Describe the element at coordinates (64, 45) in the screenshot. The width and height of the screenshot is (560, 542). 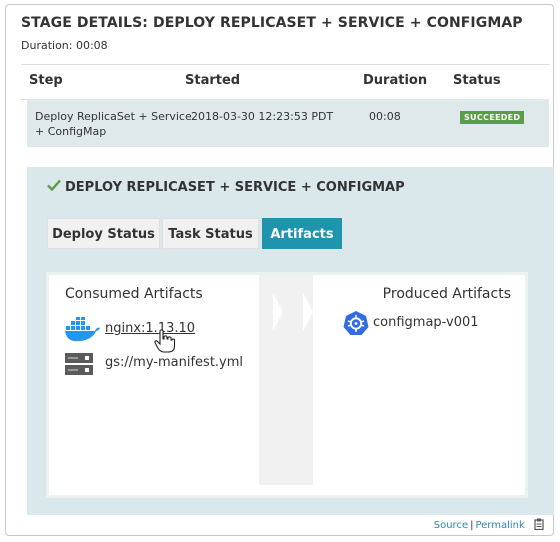
I see `stage-duration: Duration: 00:08` at that location.